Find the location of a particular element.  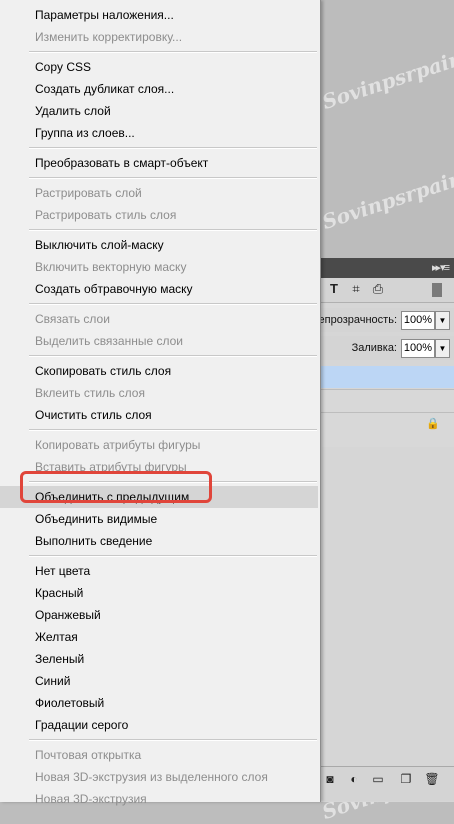

fill-row: Заливка: 100% ▼ is located at coordinates (387, 348).